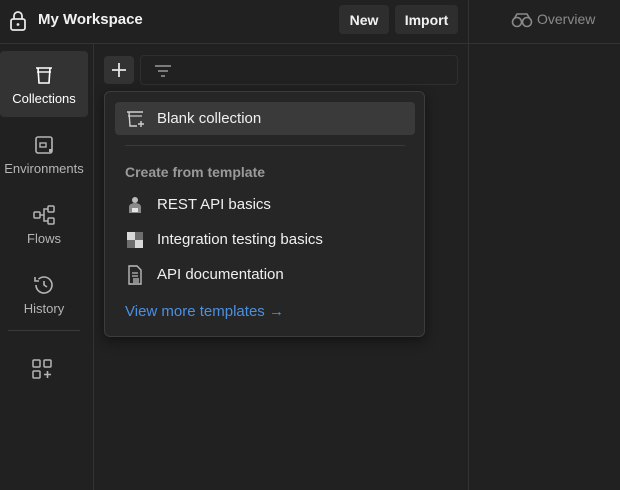 Image resolution: width=620 pixels, height=490 pixels. What do you see at coordinates (204, 311) in the screenshot?
I see `view-more-templates-link: View more templates →` at bounding box center [204, 311].